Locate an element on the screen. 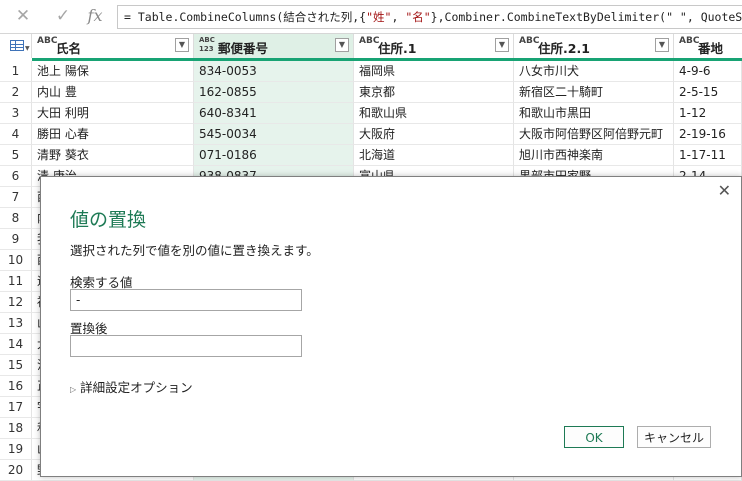 This screenshot has width=742, height=481. row-number: 9 is located at coordinates (16, 239).